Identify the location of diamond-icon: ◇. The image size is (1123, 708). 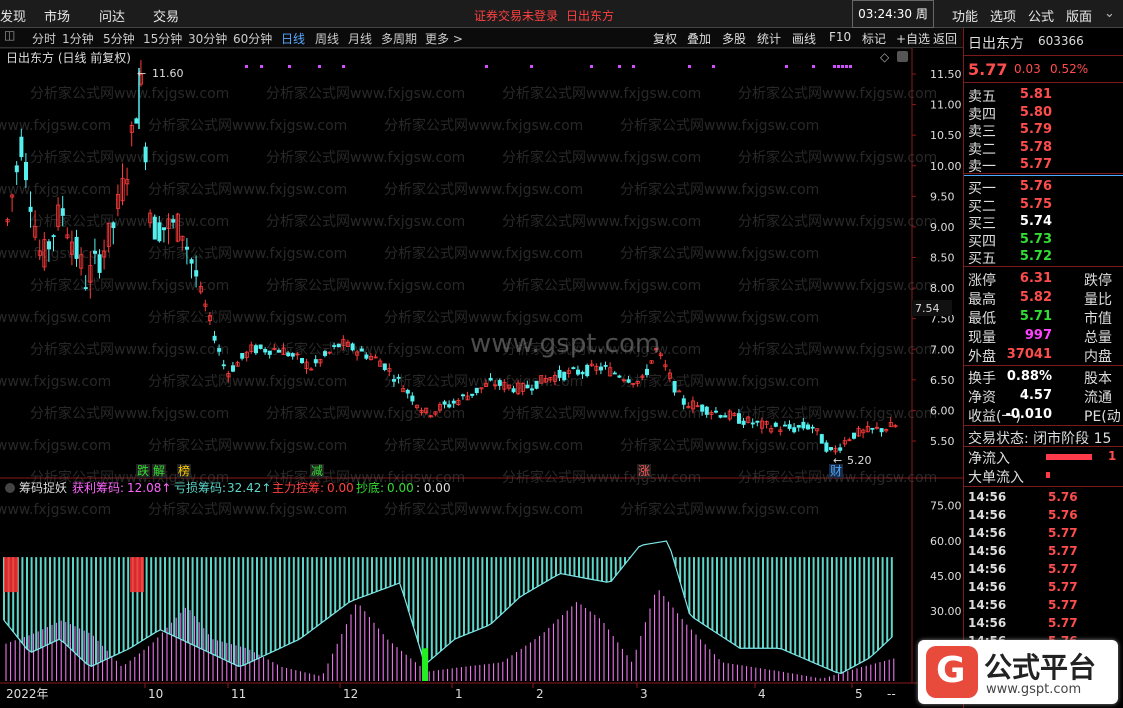
(885, 57).